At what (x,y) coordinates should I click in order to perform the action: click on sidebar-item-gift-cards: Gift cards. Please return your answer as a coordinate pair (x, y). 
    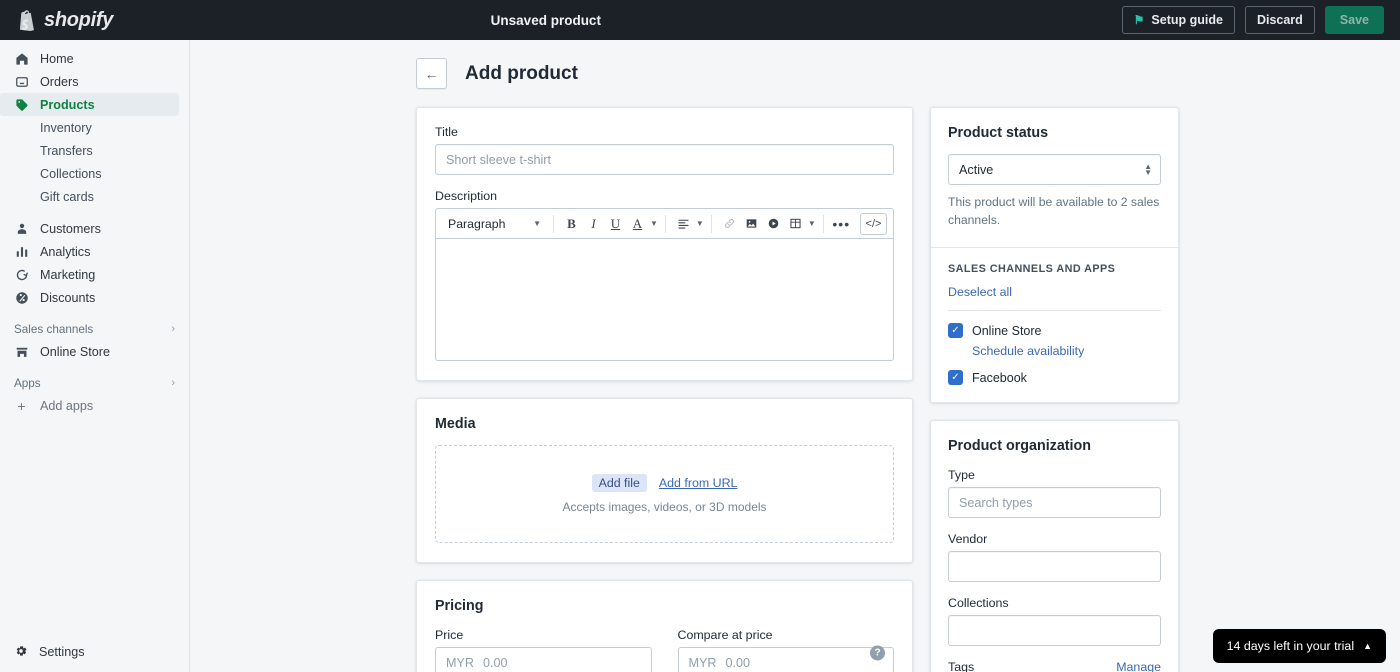
    Looking at the image, I should click on (94, 196).